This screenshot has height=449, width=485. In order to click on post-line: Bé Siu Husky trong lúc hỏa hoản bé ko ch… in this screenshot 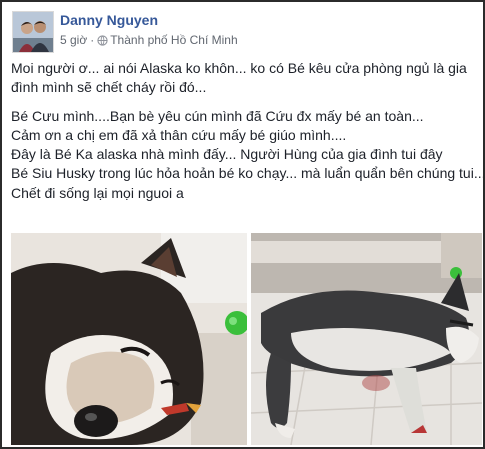, I will do `click(248, 173)`.